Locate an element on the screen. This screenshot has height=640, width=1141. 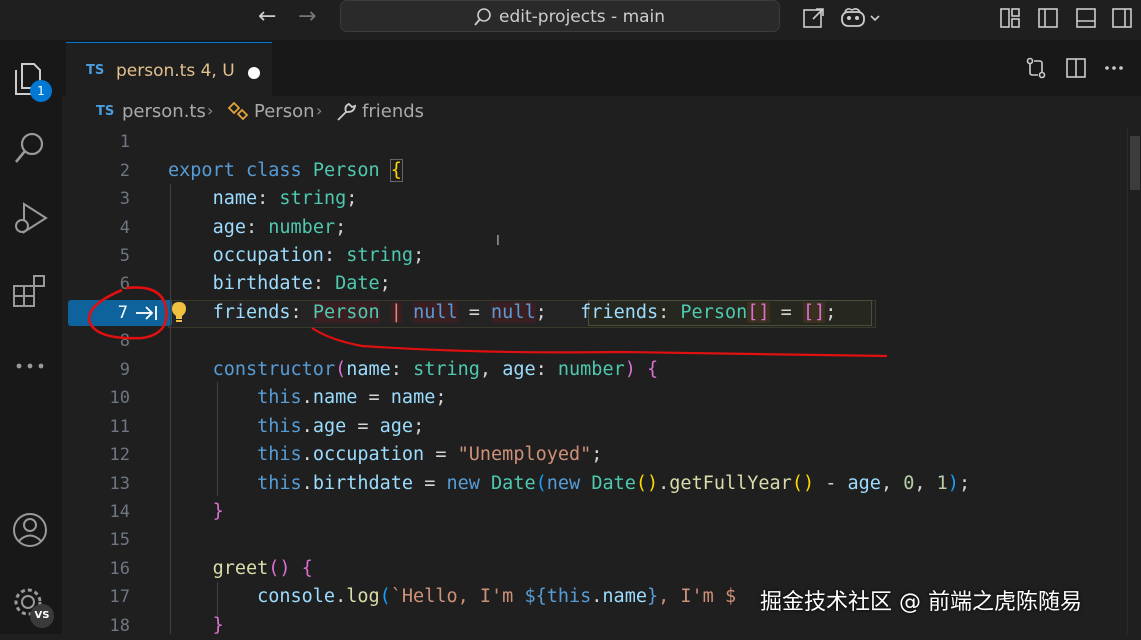
watermark: 掘金技术社区 @ 前端之虎陈随易 is located at coordinates (921, 602).